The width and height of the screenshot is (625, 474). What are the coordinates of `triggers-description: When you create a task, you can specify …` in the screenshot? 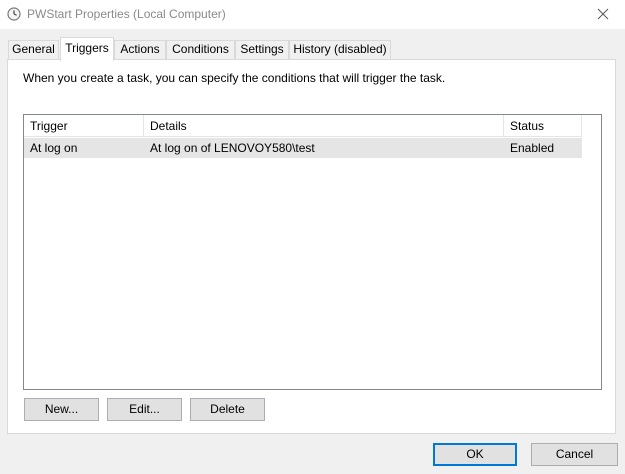 It's located at (234, 78).